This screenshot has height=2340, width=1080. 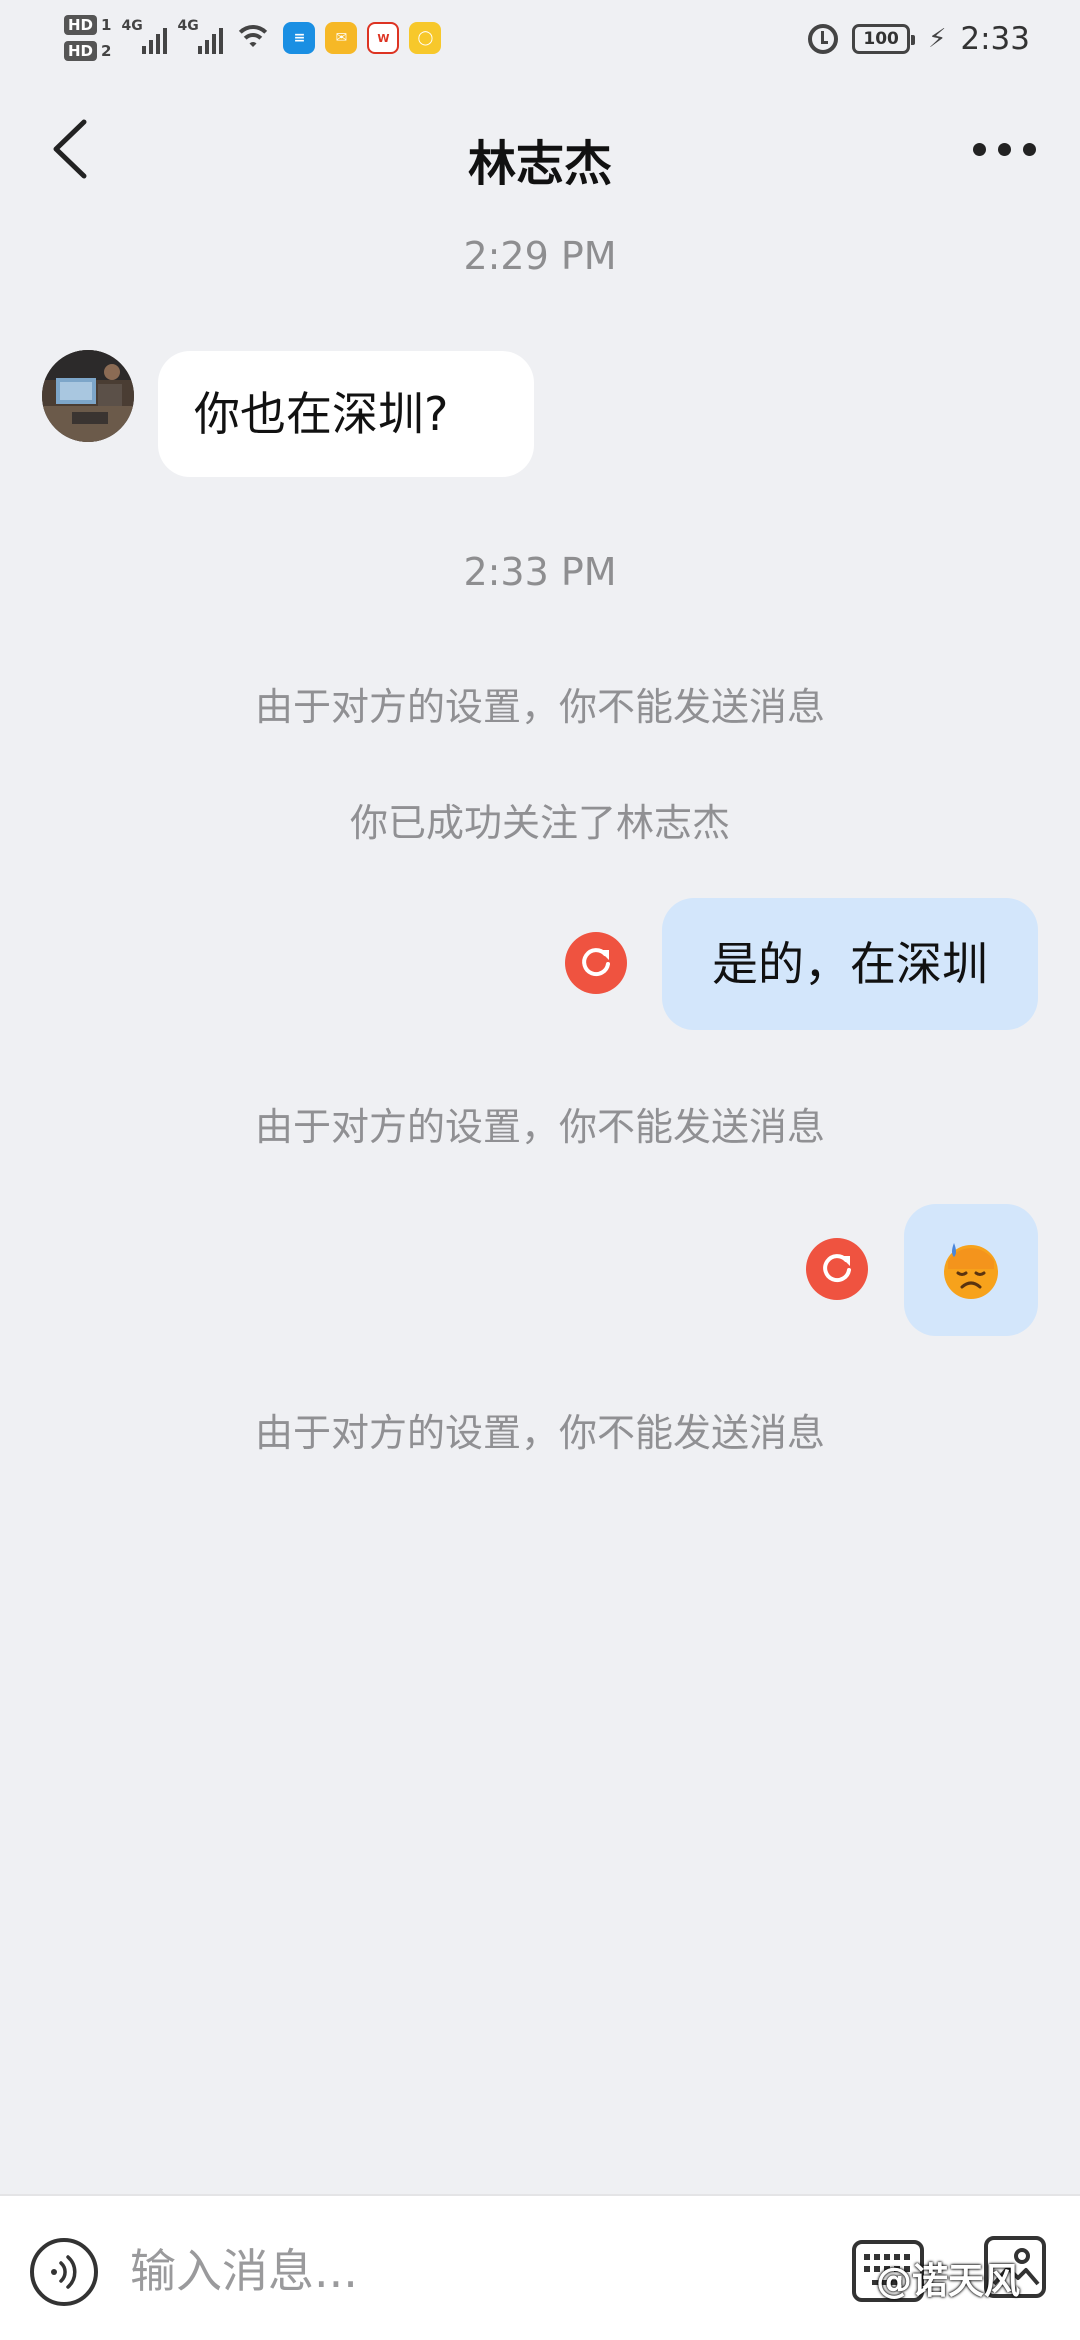 I want to click on disappointed-sweat-emoji-icon, so click(x=971, y=1270).